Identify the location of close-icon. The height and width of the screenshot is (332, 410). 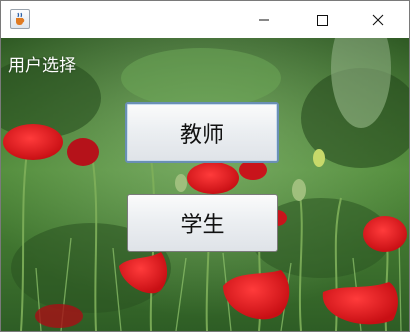
(378, 19).